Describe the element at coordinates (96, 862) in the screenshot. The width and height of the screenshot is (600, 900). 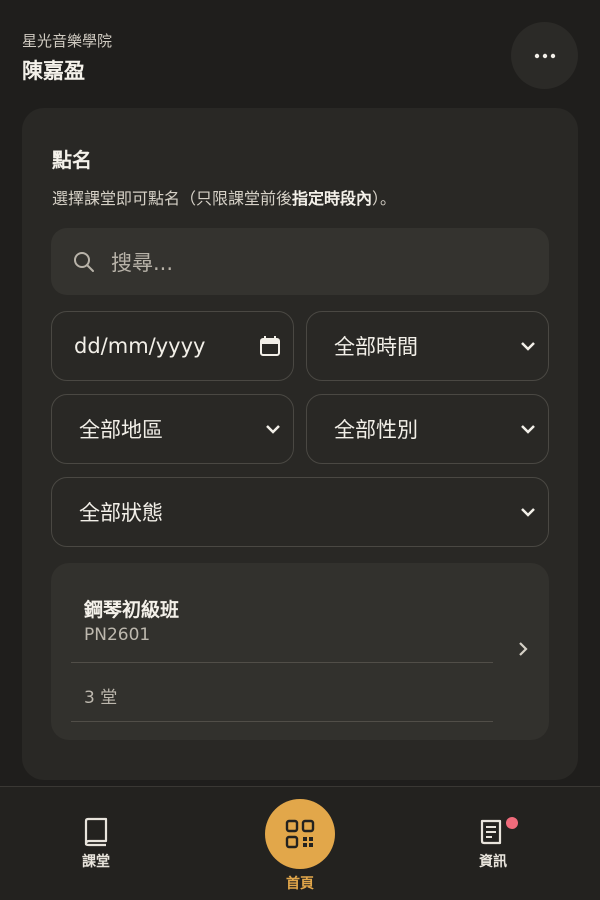
I see `nav-label-lessons: 課堂` at that location.